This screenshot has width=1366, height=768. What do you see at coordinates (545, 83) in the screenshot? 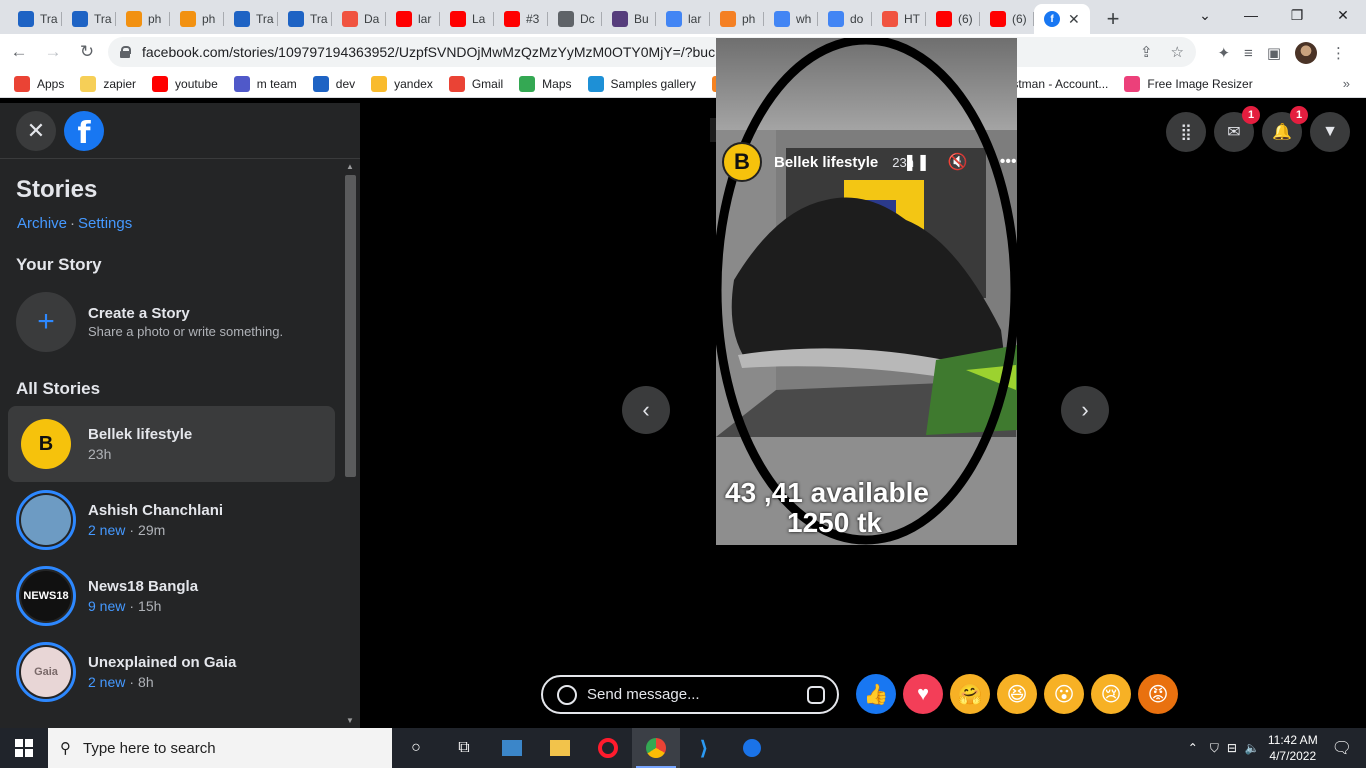
I see `bookmark-item: Maps` at bounding box center [545, 83].